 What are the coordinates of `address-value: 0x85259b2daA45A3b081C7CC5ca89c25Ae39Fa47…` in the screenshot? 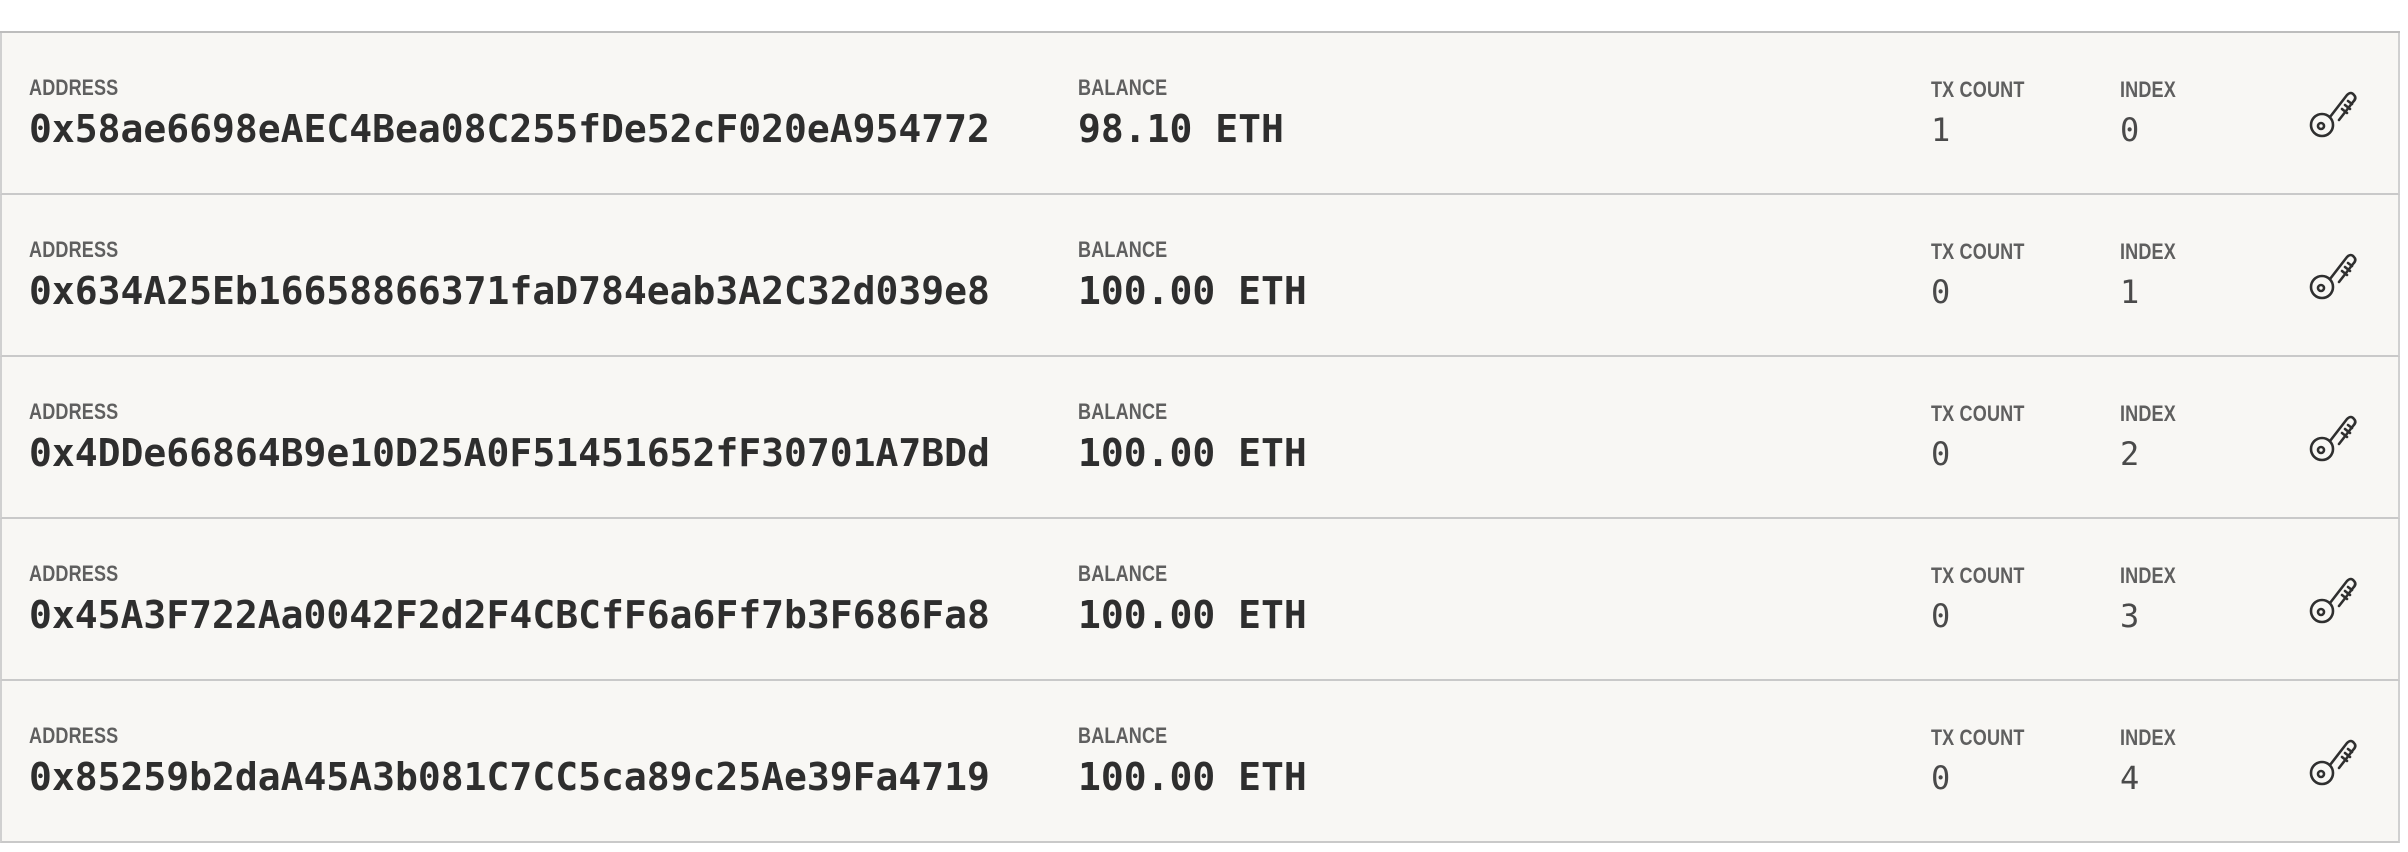 It's located at (509, 777).